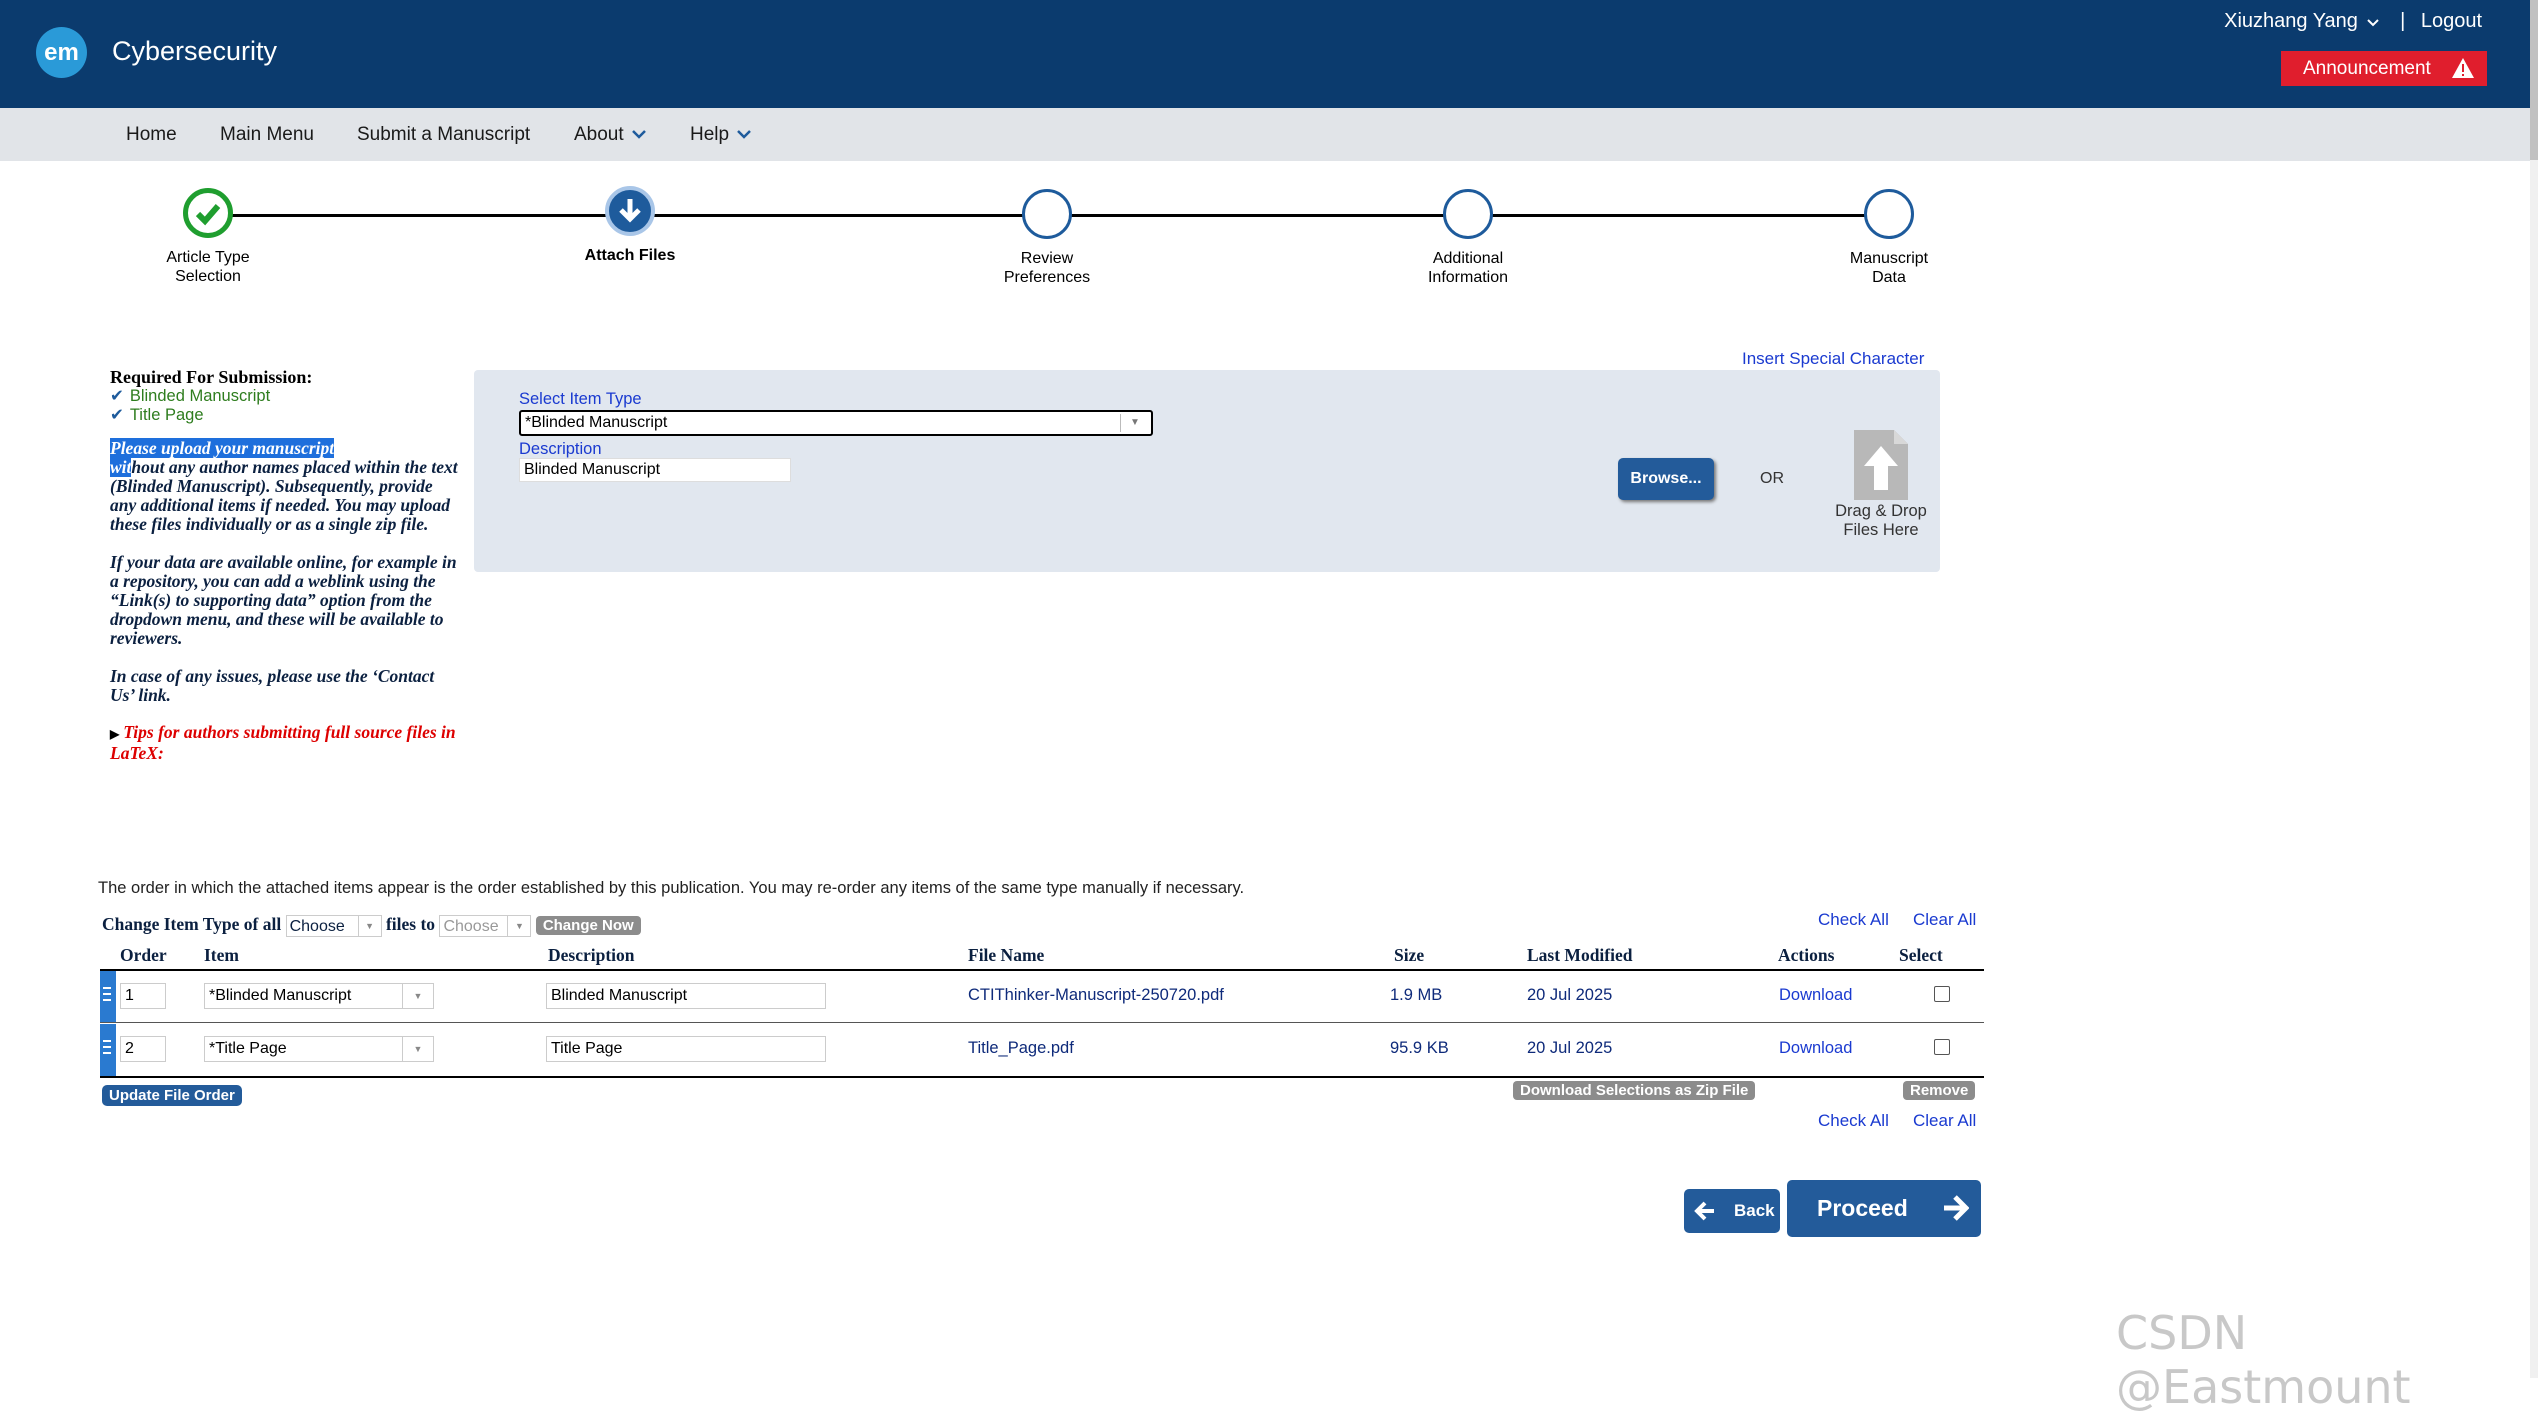  I want to click on item-value: *Blinded Manuscript, so click(280, 995).